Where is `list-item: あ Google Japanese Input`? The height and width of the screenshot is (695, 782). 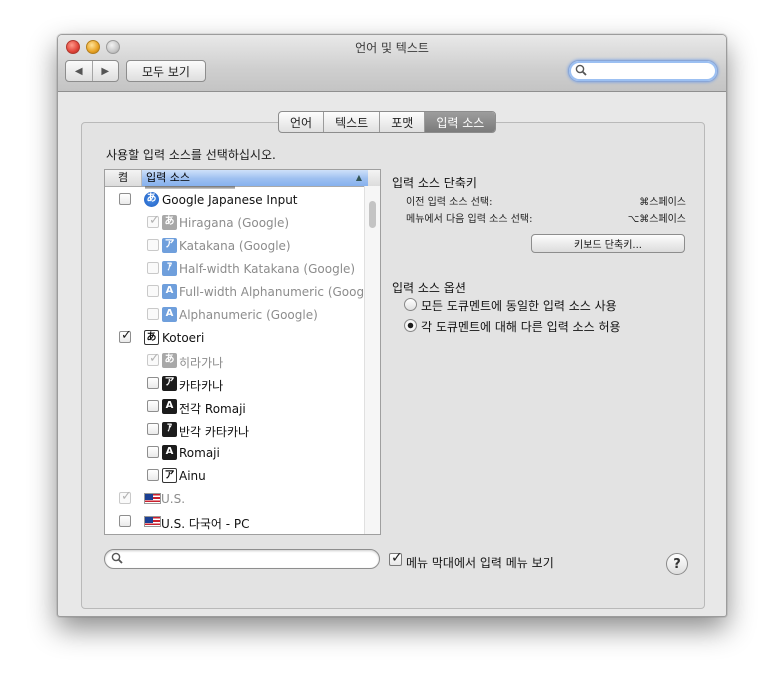
list-item: あ Google Japanese Input is located at coordinates (234, 200).